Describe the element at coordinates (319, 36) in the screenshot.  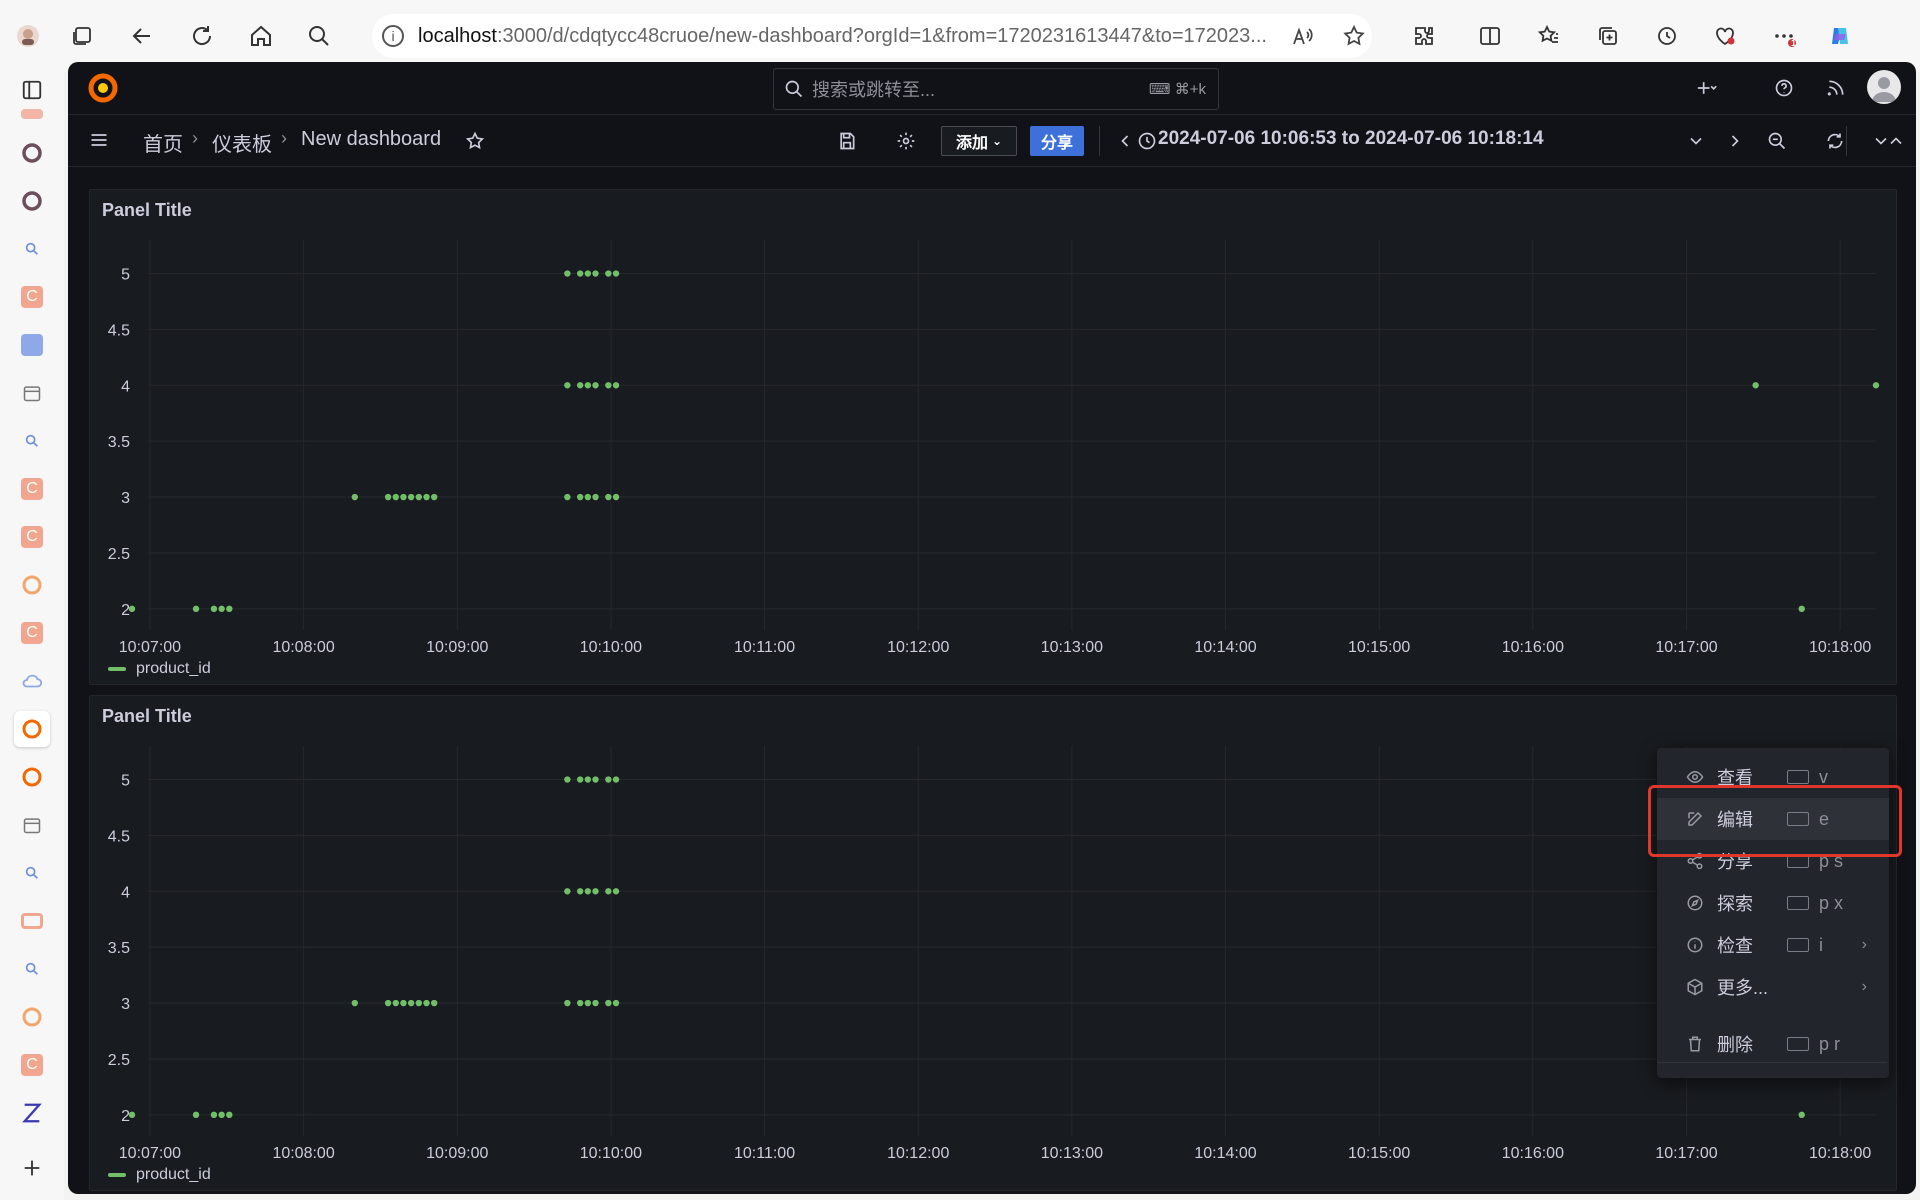
I see `search-icon` at that location.